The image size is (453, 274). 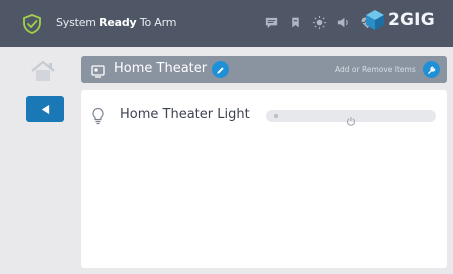 I want to click on wrench-icon, so click(x=431, y=69).